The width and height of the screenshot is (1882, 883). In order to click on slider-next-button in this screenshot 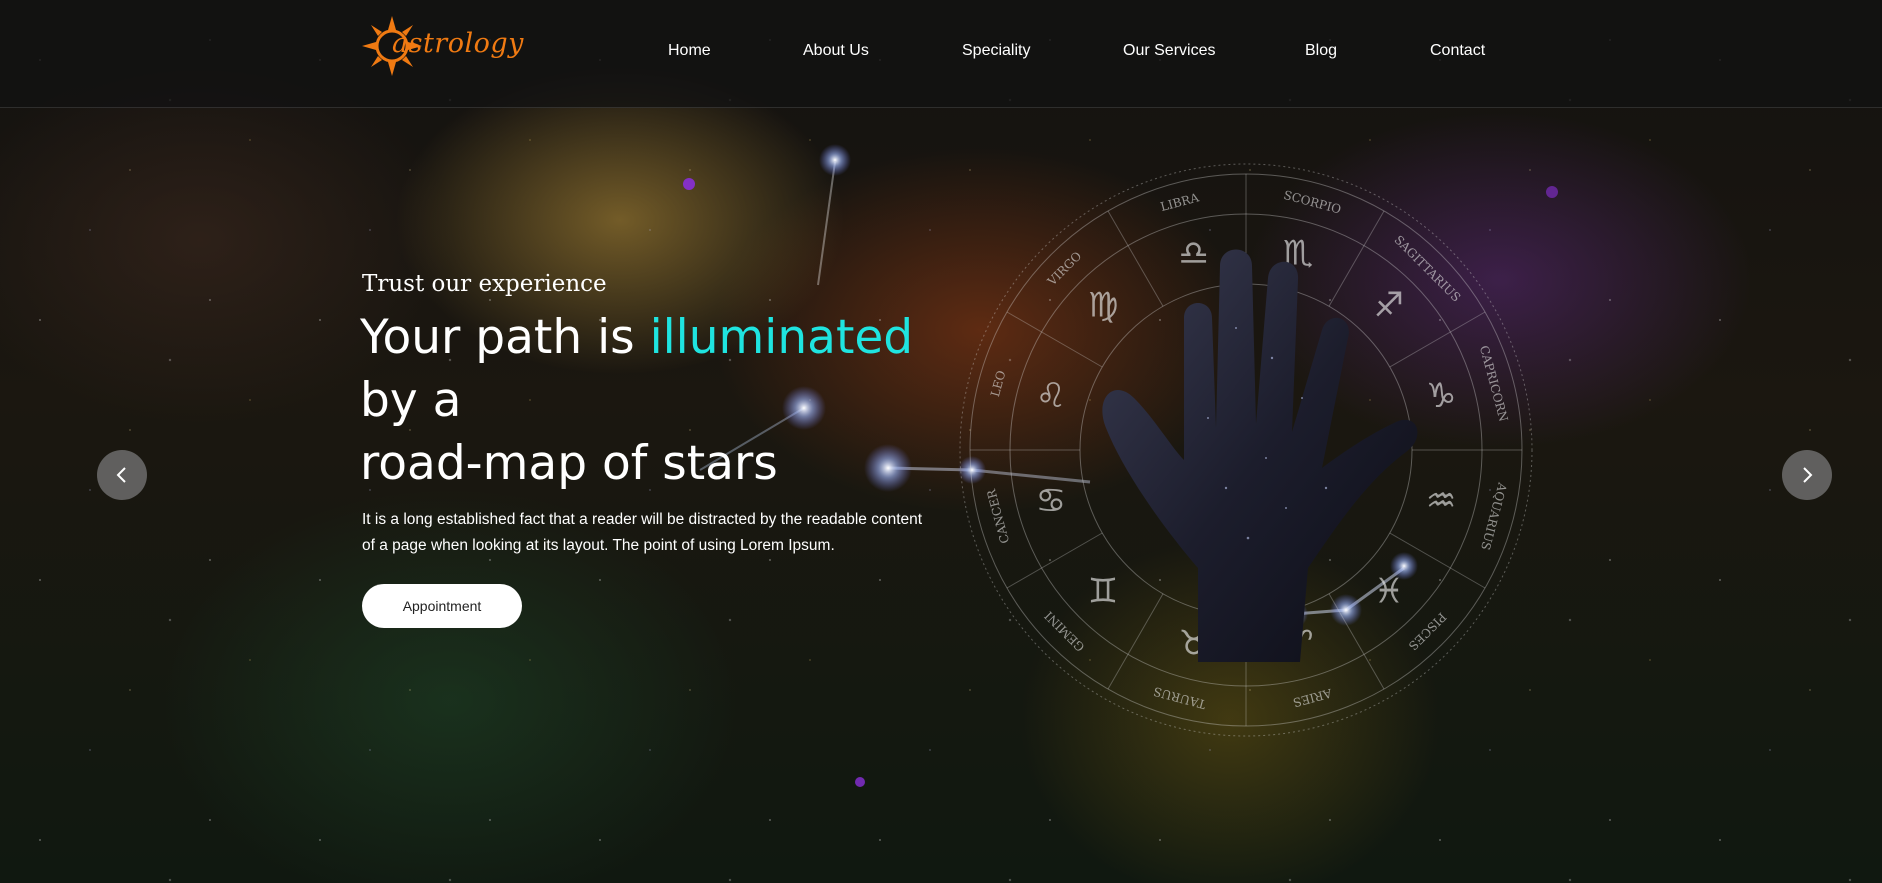, I will do `click(1807, 475)`.